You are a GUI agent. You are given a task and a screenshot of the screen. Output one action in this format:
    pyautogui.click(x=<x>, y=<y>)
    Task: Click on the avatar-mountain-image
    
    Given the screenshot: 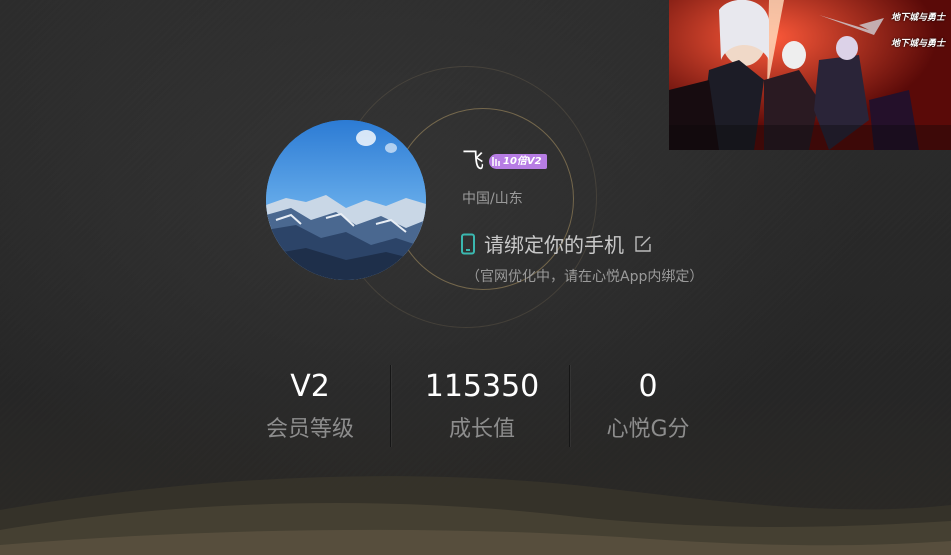 What is the action you would take?
    pyautogui.click(x=346, y=200)
    